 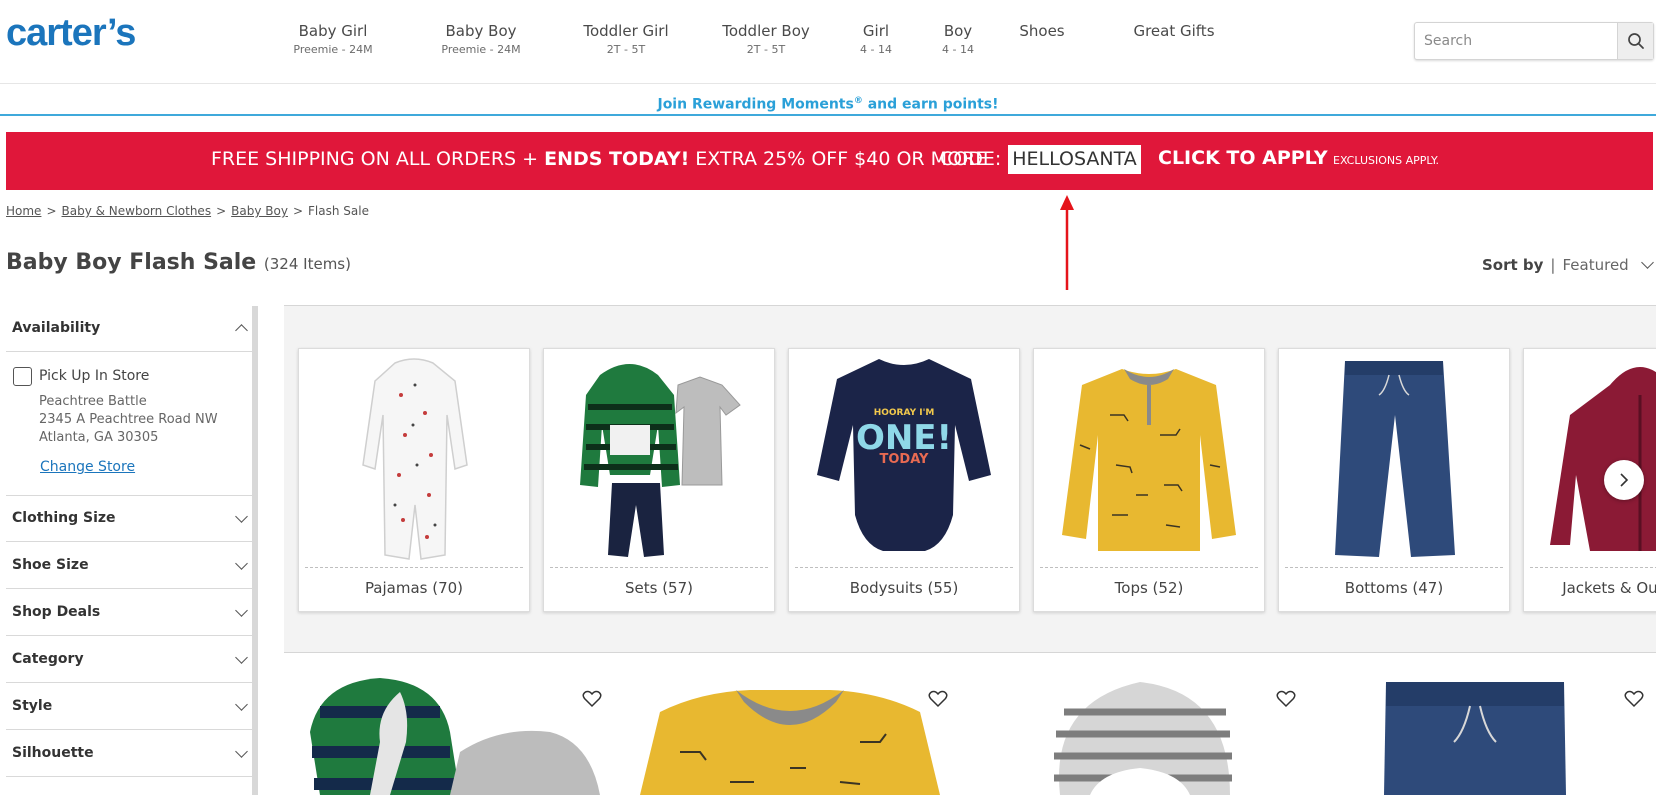 What do you see at coordinates (132, 329) in the screenshot?
I see `filter-availability: Availability` at bounding box center [132, 329].